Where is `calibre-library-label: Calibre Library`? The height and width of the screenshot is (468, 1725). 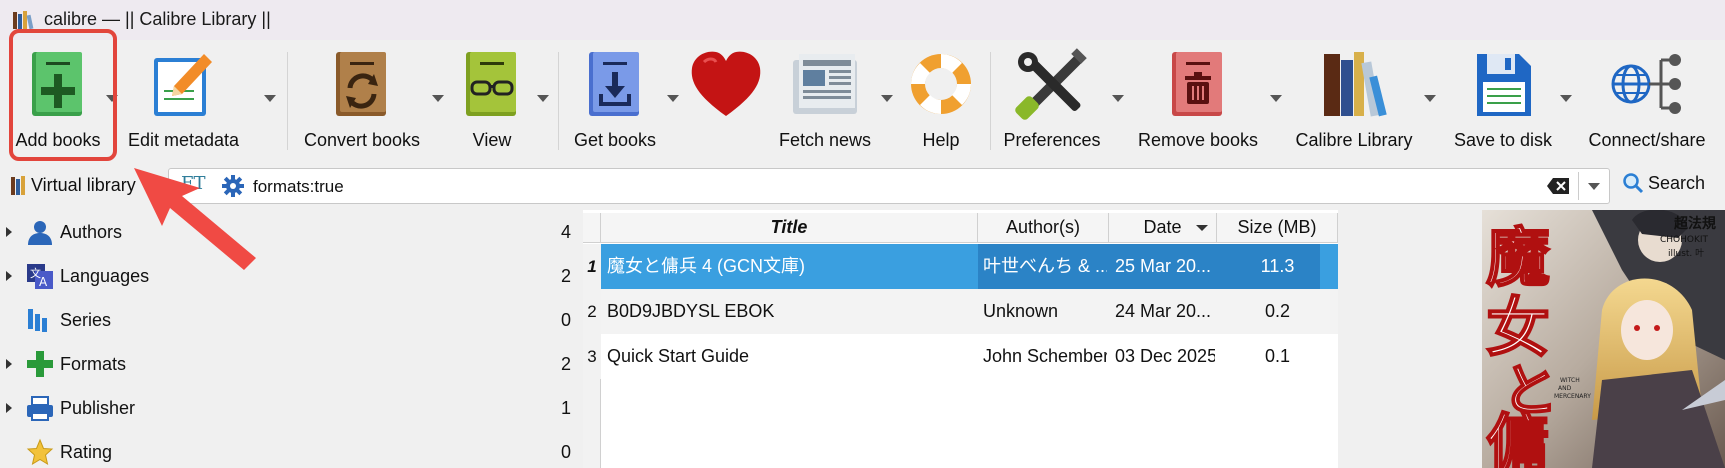
calibre-library-label: Calibre Library is located at coordinates (1354, 140).